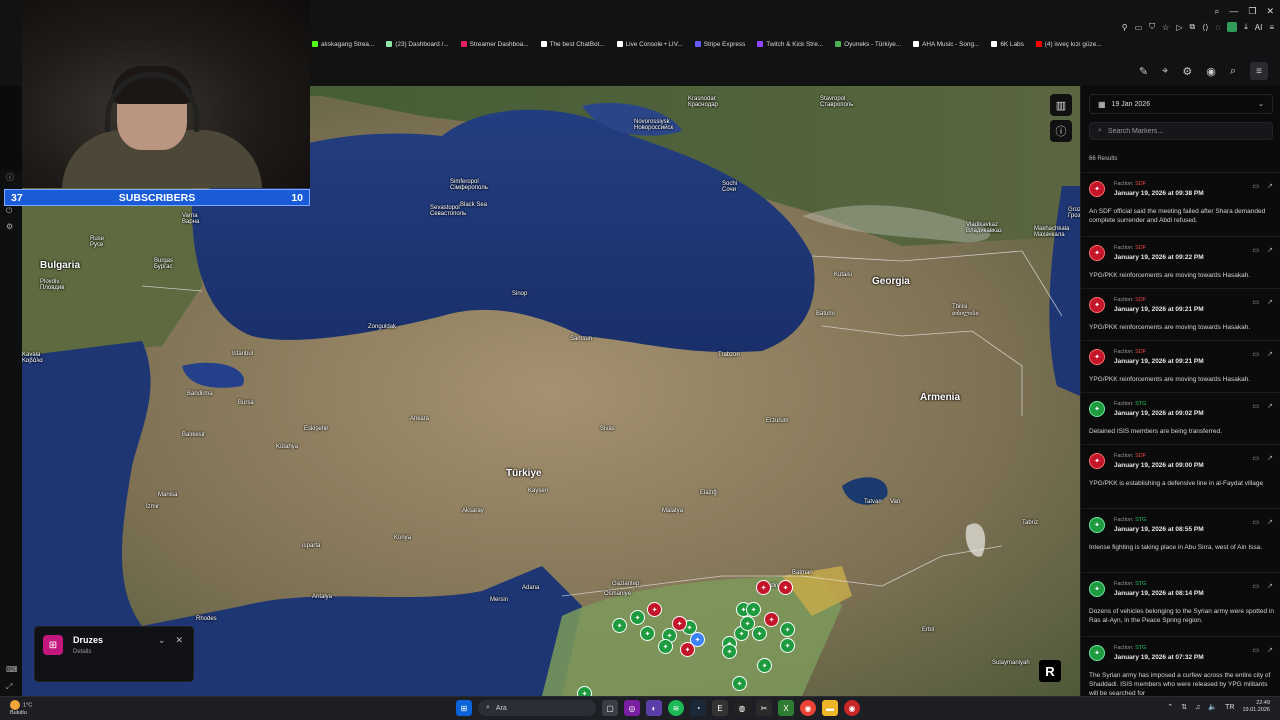  Describe the element at coordinates (1179, 27) in the screenshot. I see `play-icon: ▷` at that location.